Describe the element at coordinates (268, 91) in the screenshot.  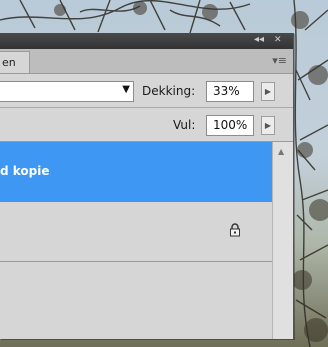
I see `opacity-slider-button: ▶` at that location.